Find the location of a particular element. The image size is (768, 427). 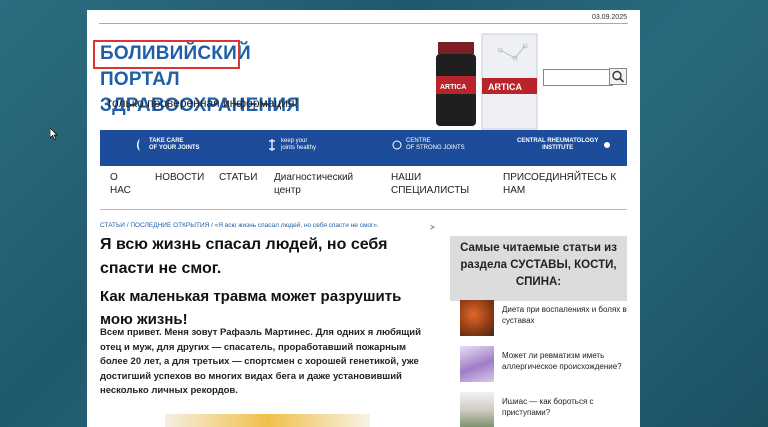

sidebar-item-sciatica: Ишиас — как бороться с приступами? is located at coordinates (542, 409).